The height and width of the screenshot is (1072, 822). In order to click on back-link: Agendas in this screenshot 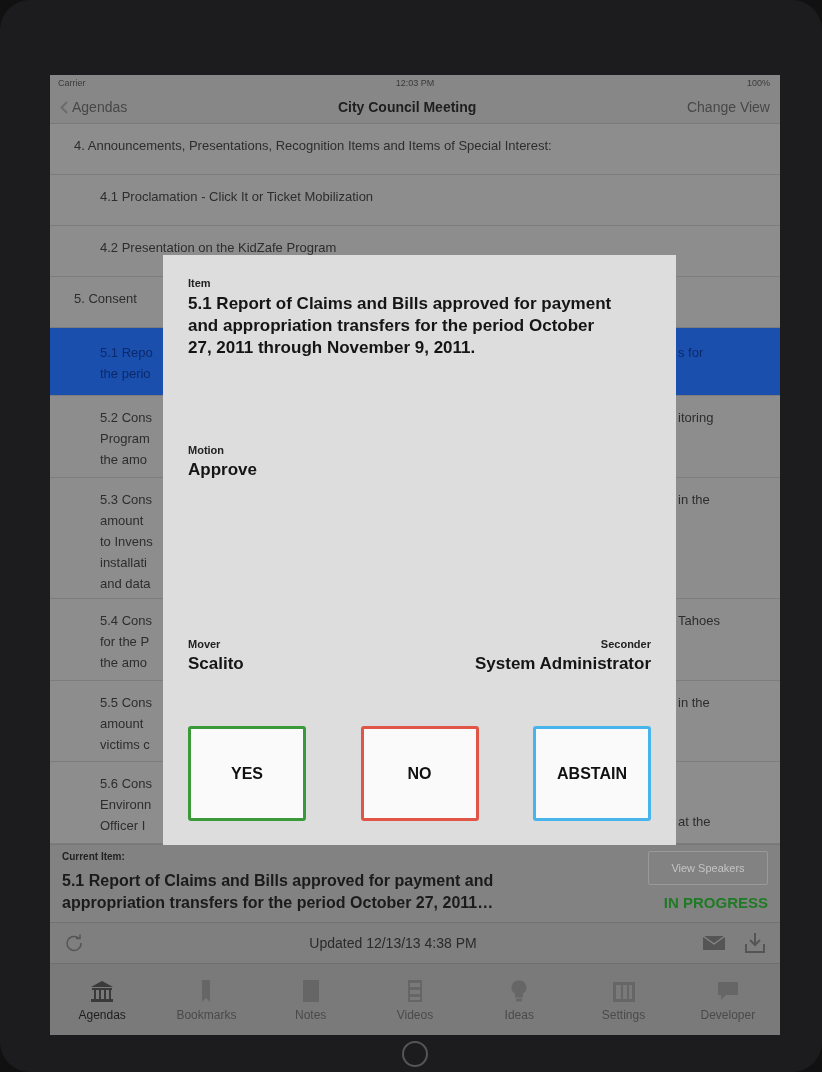, I will do `click(94, 107)`.